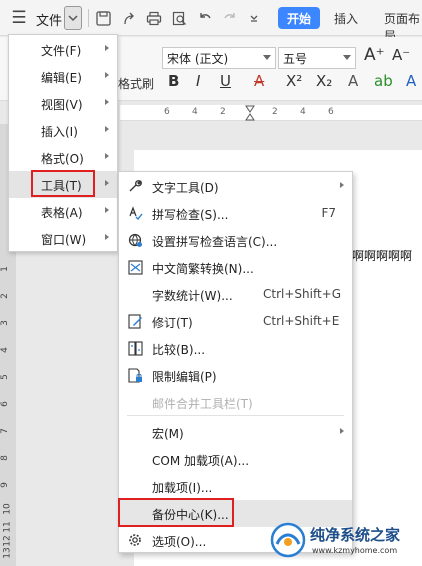 This screenshot has height=566, width=422. What do you see at coordinates (135, 213) in the screenshot?
I see `spell-check-icon` at bounding box center [135, 213].